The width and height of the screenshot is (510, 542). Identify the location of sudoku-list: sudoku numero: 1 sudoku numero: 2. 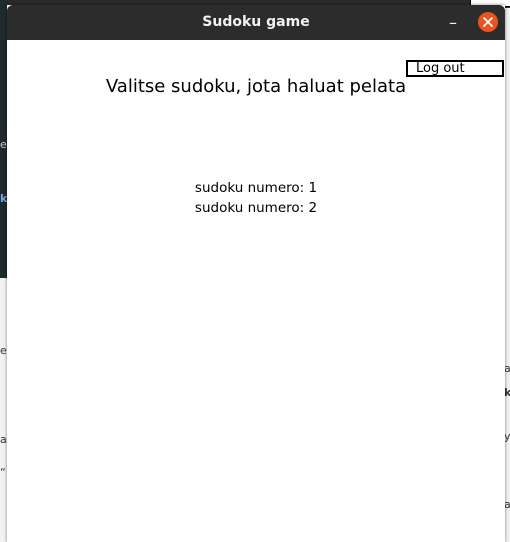
(256, 198).